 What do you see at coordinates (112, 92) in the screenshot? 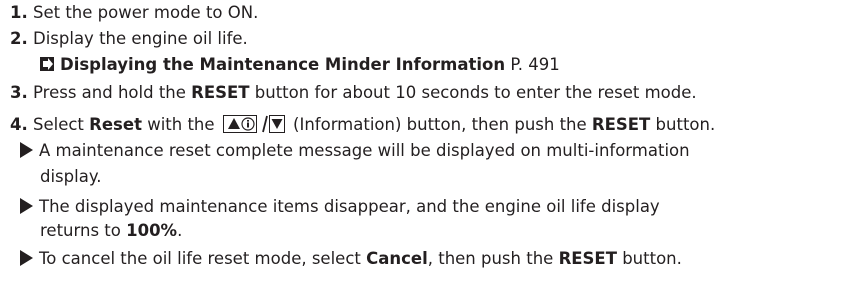
I see `step-text-pre: Press and hold the` at bounding box center [112, 92].